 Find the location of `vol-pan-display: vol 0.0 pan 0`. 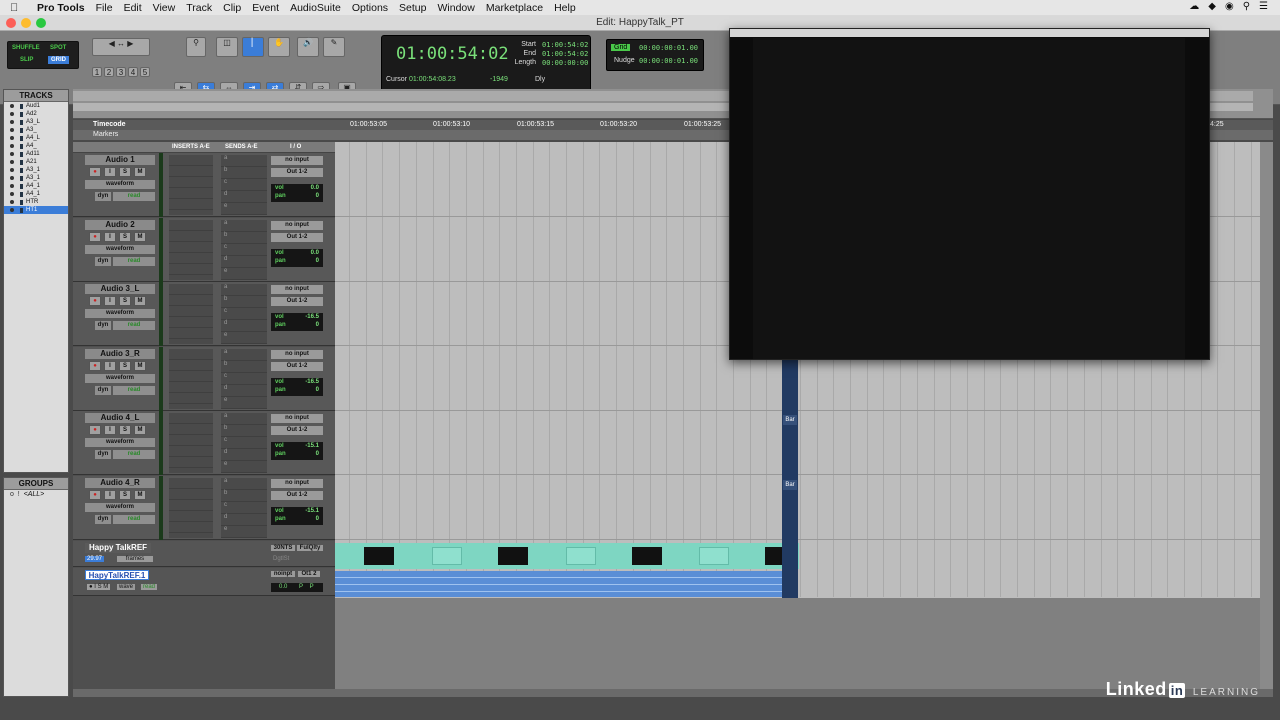

vol-pan-display: vol 0.0 pan 0 is located at coordinates (297, 257).